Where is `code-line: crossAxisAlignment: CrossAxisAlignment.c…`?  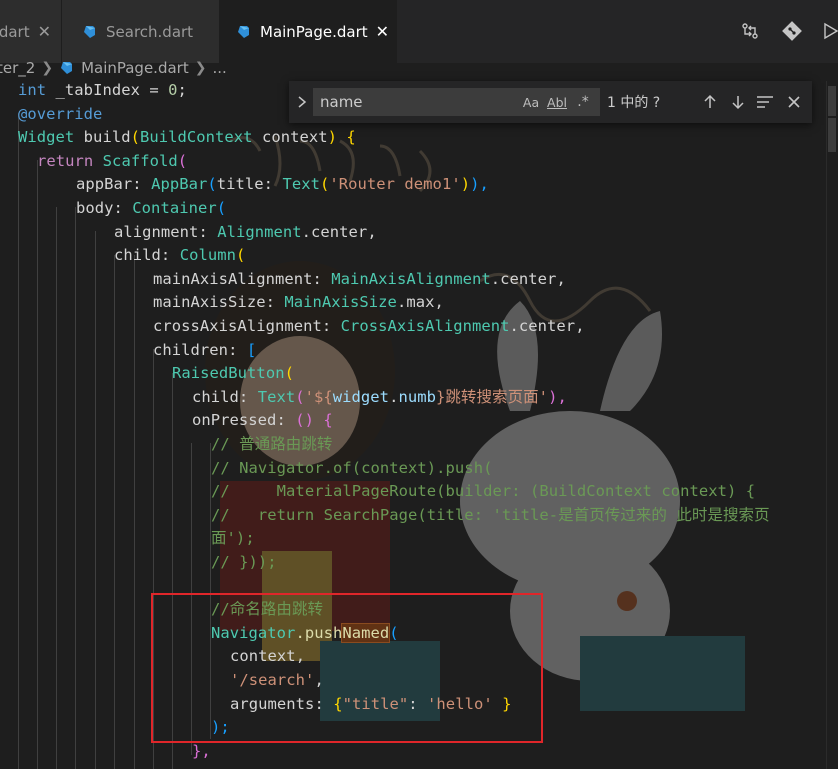 code-line: crossAxisAlignment: CrossAxisAlignment.c… is located at coordinates (369, 326).